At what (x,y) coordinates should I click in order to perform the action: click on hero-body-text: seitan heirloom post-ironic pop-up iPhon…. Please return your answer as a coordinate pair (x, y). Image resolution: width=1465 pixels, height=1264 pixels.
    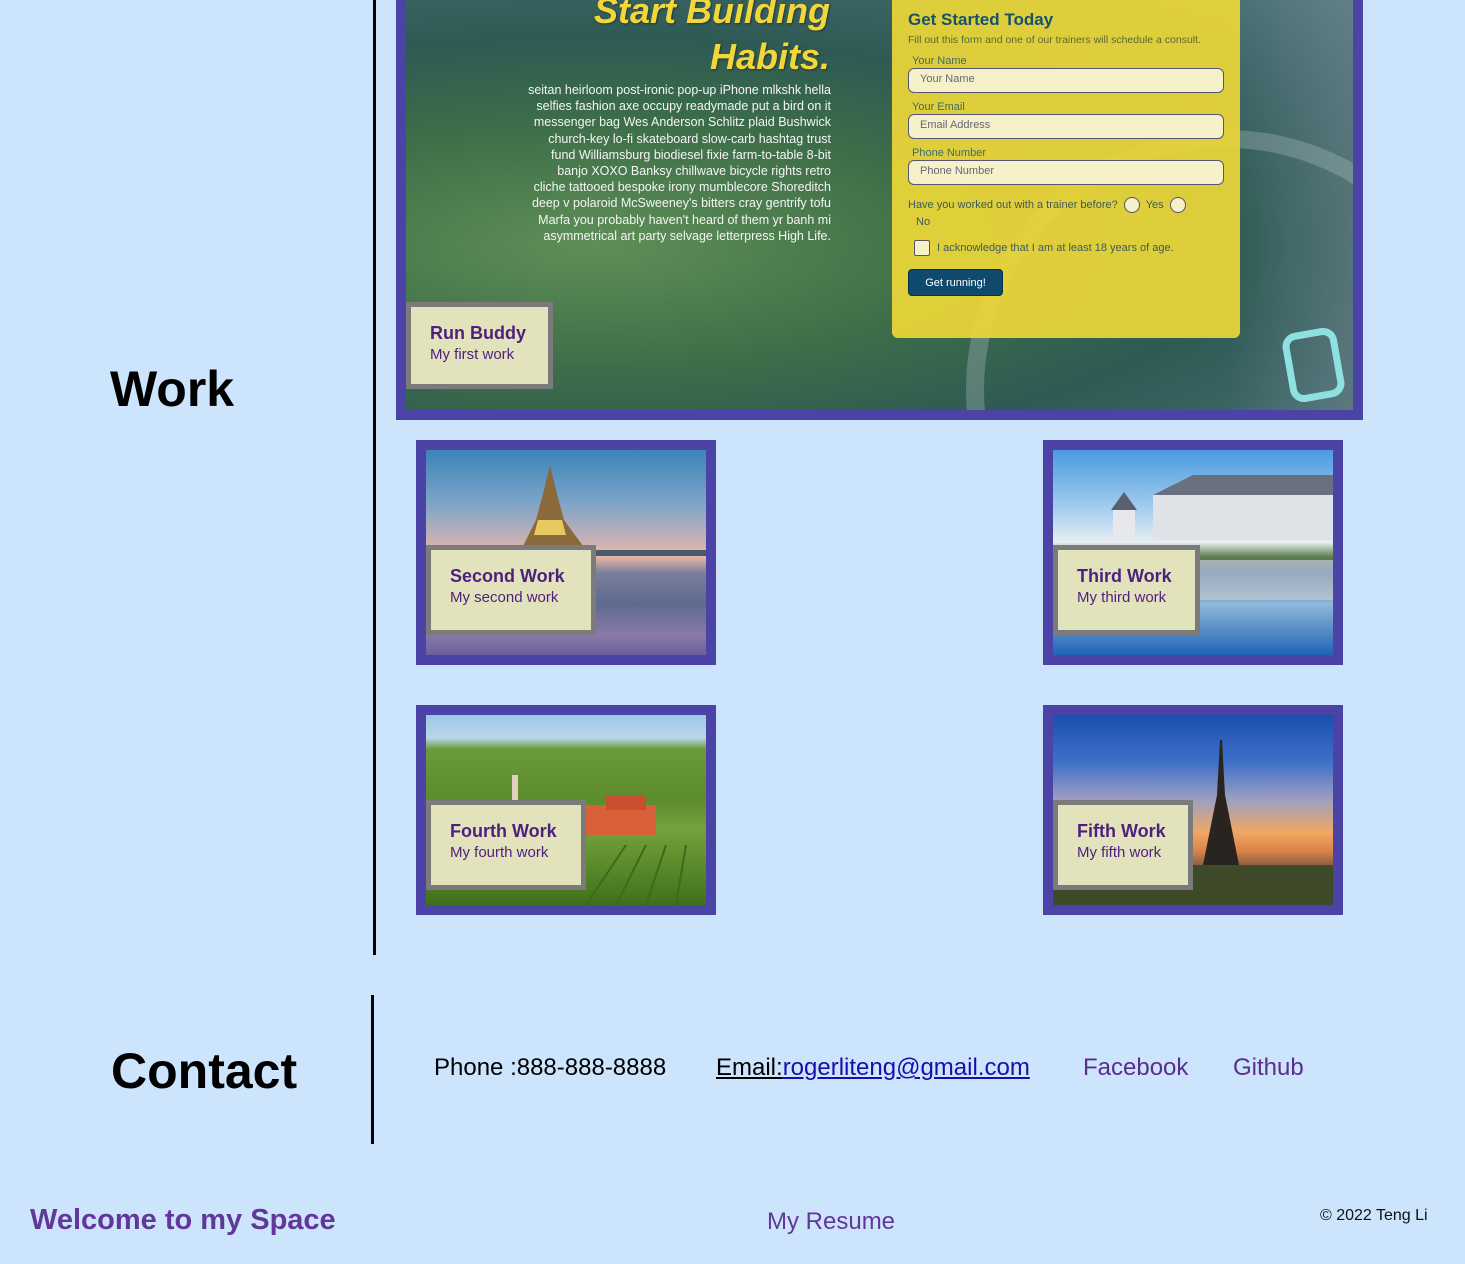
    Looking at the image, I should click on (679, 163).